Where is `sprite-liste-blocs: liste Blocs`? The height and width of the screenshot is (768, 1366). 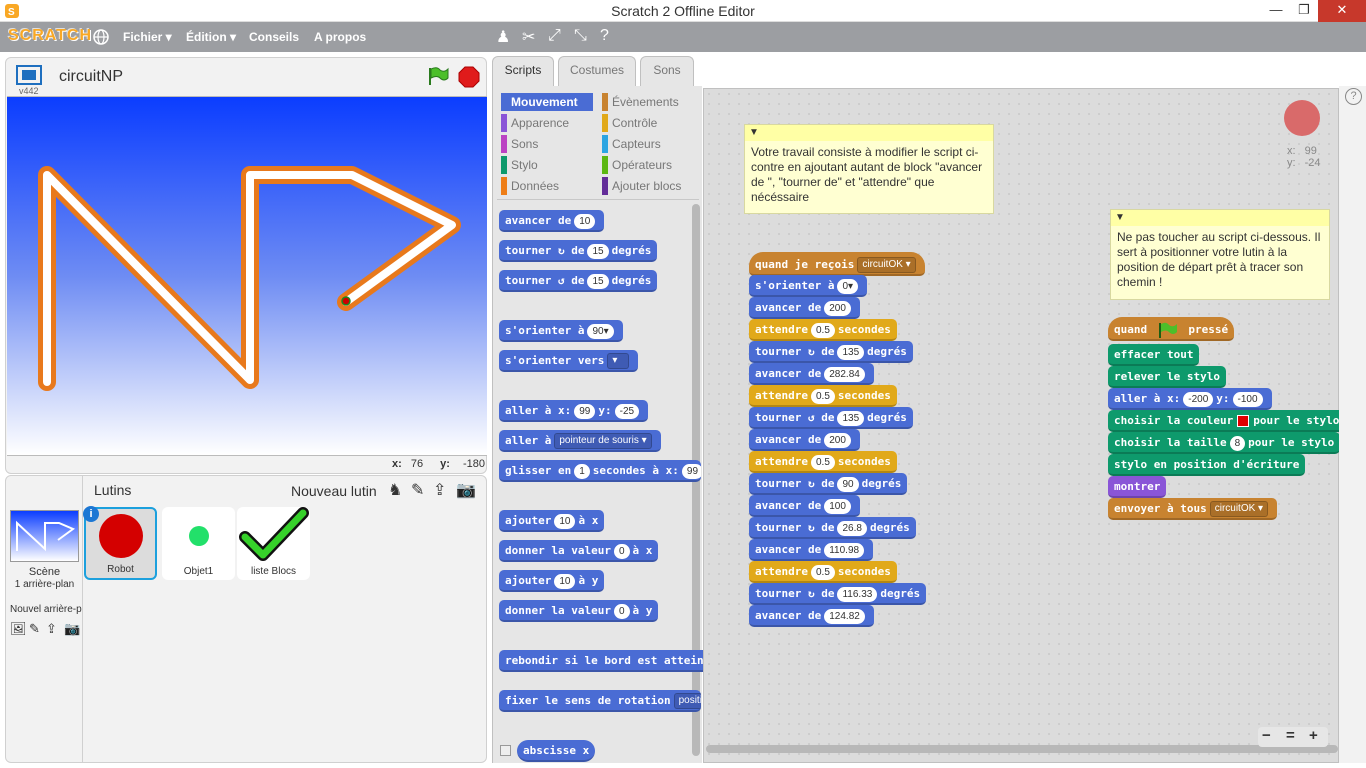 sprite-liste-blocs: liste Blocs is located at coordinates (273, 543).